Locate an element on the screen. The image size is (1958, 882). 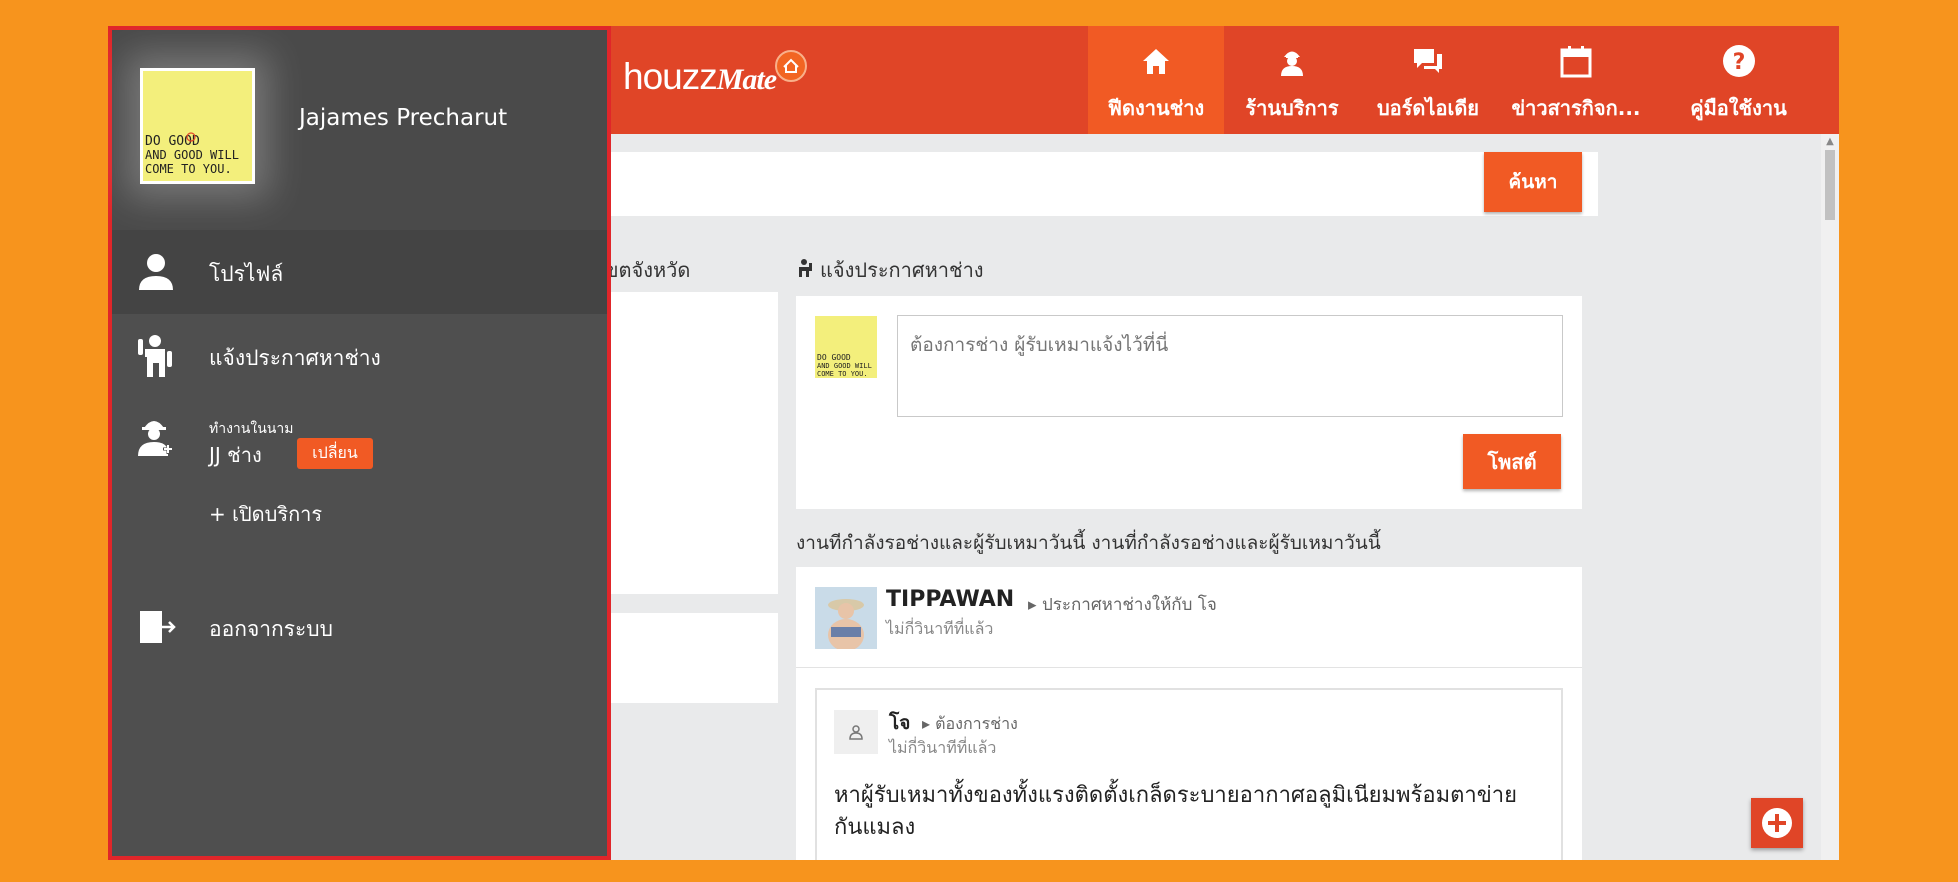
chat-icon is located at coordinates (1428, 62).